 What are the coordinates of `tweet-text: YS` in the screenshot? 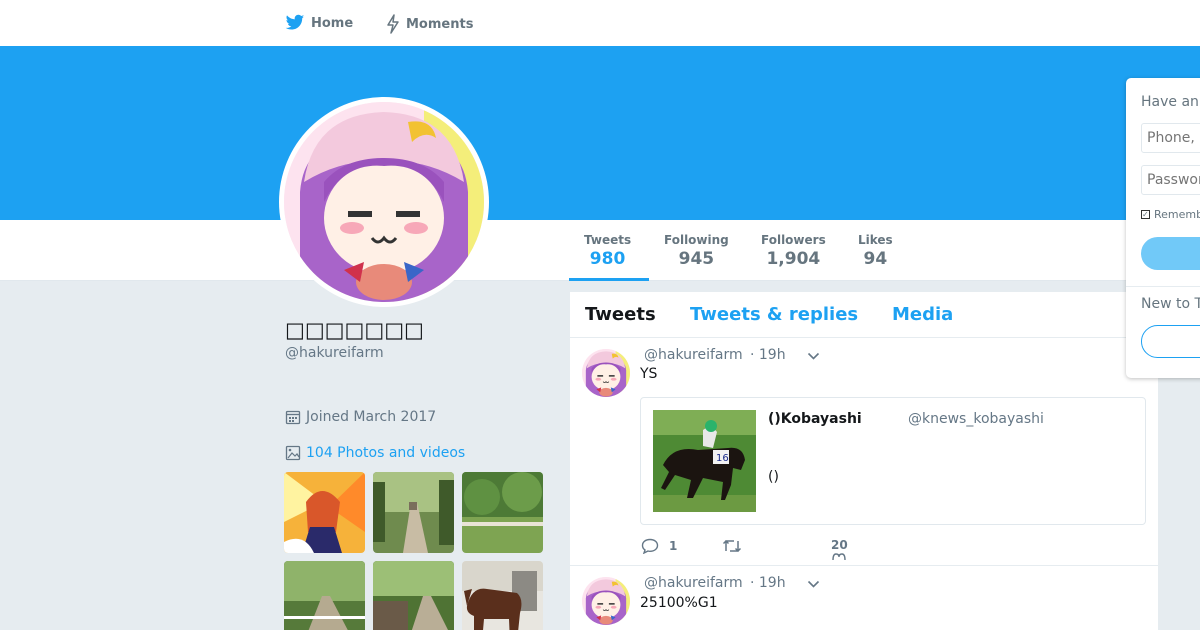 It's located at (649, 374).